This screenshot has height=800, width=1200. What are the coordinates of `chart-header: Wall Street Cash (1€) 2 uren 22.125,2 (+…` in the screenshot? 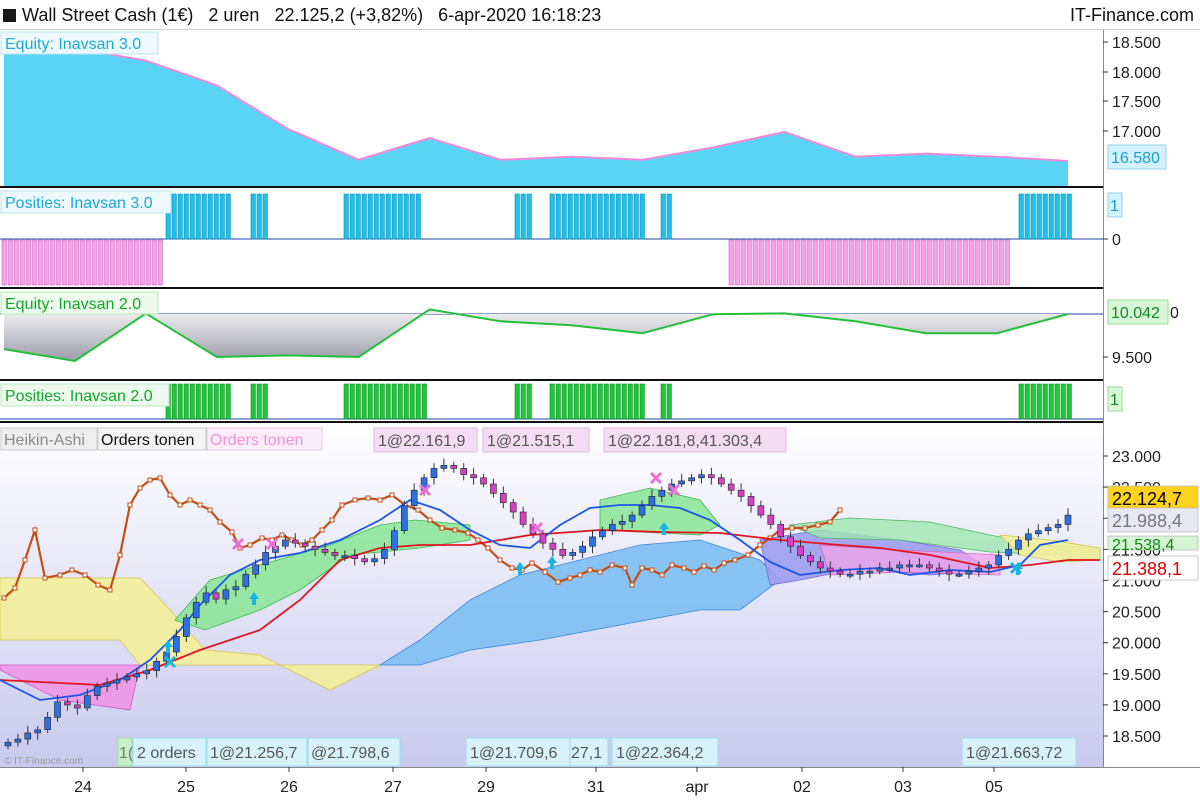 It's located at (600, 15).